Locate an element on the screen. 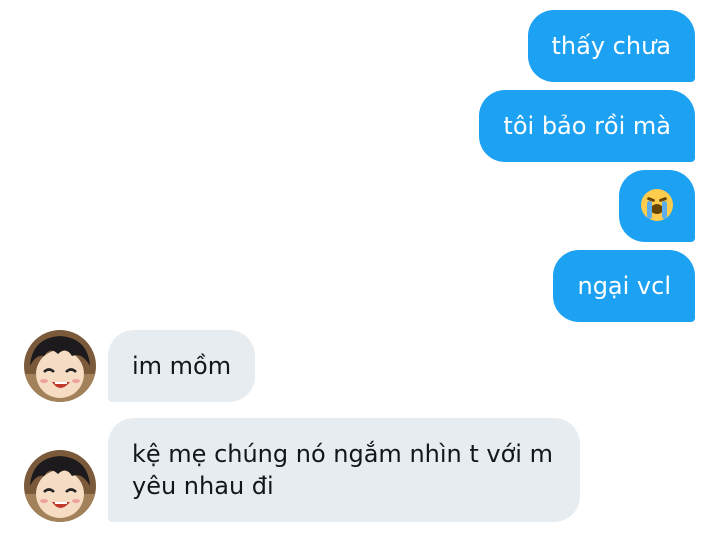 Image resolution: width=720 pixels, height=533 pixels. message-text: thấy chưa is located at coordinates (611, 46).